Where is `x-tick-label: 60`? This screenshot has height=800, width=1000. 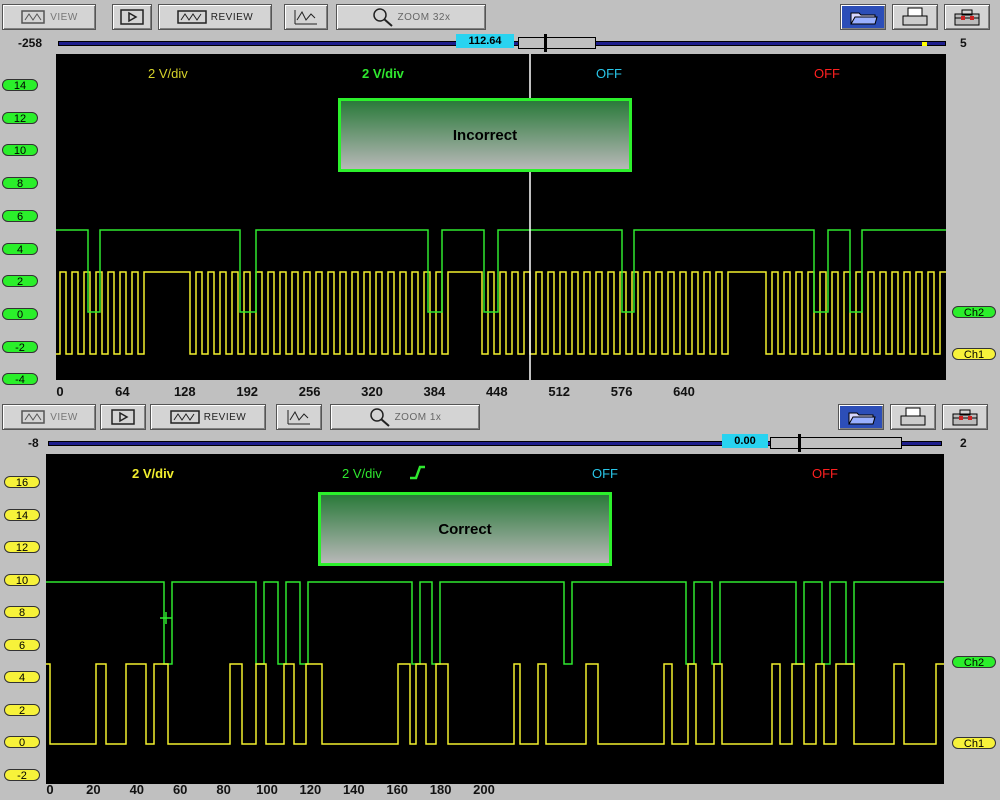 x-tick-label: 60 is located at coordinates (180, 789).